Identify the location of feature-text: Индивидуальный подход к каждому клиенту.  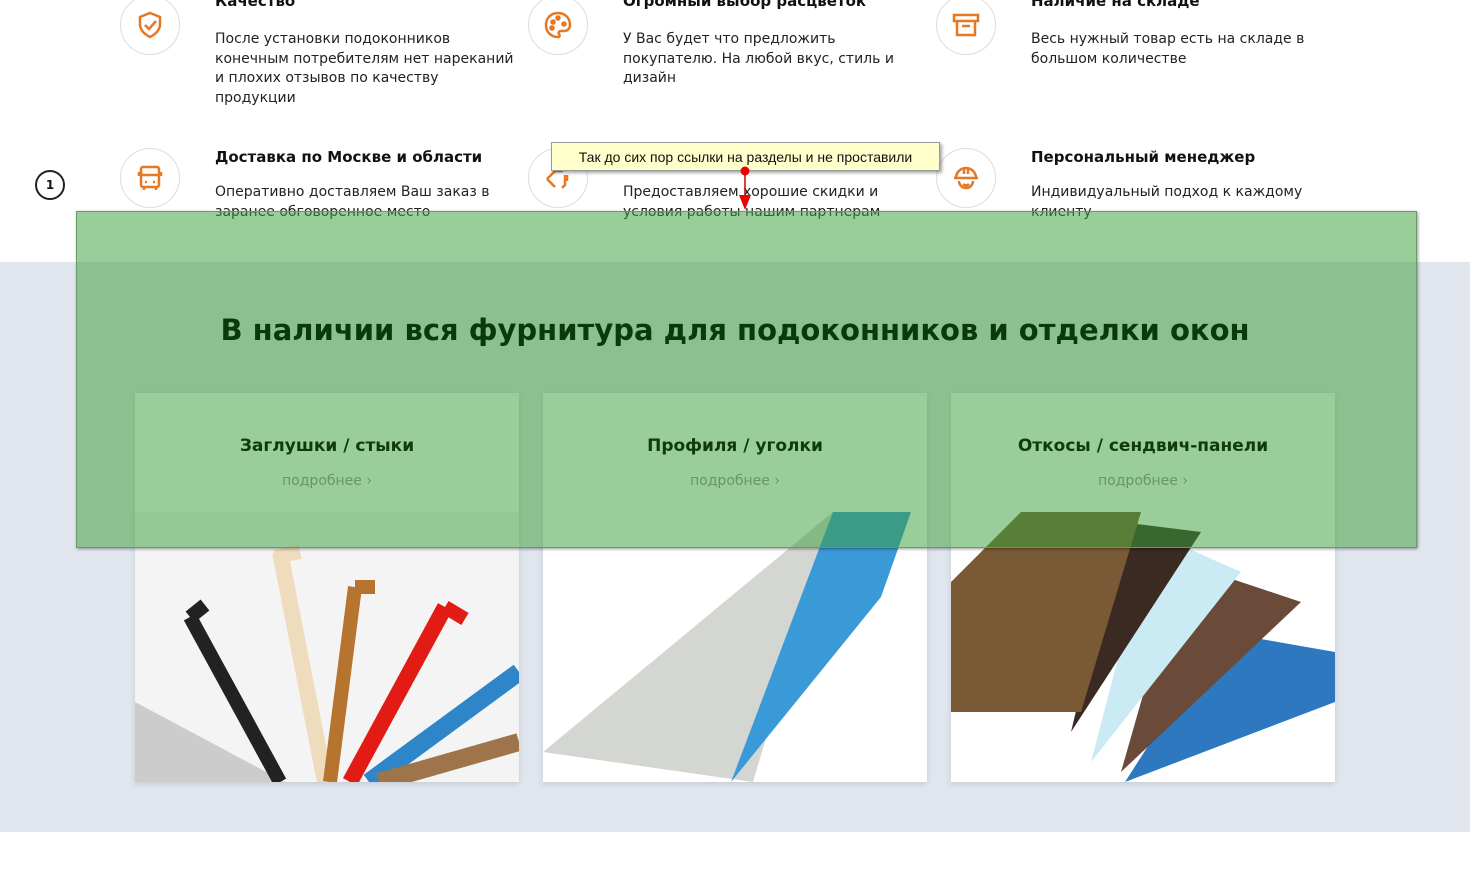
(1167, 202).